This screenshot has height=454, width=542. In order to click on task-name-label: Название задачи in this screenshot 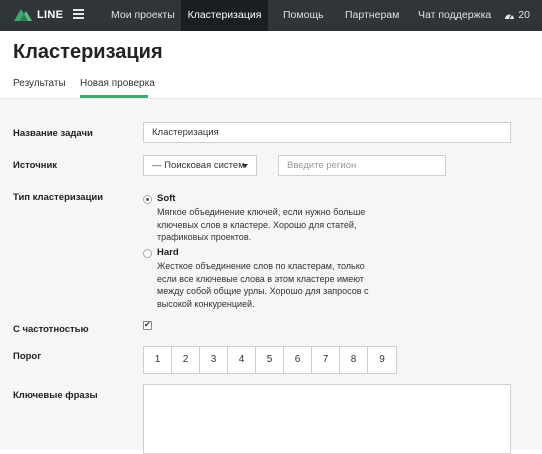, I will do `click(53, 133)`.